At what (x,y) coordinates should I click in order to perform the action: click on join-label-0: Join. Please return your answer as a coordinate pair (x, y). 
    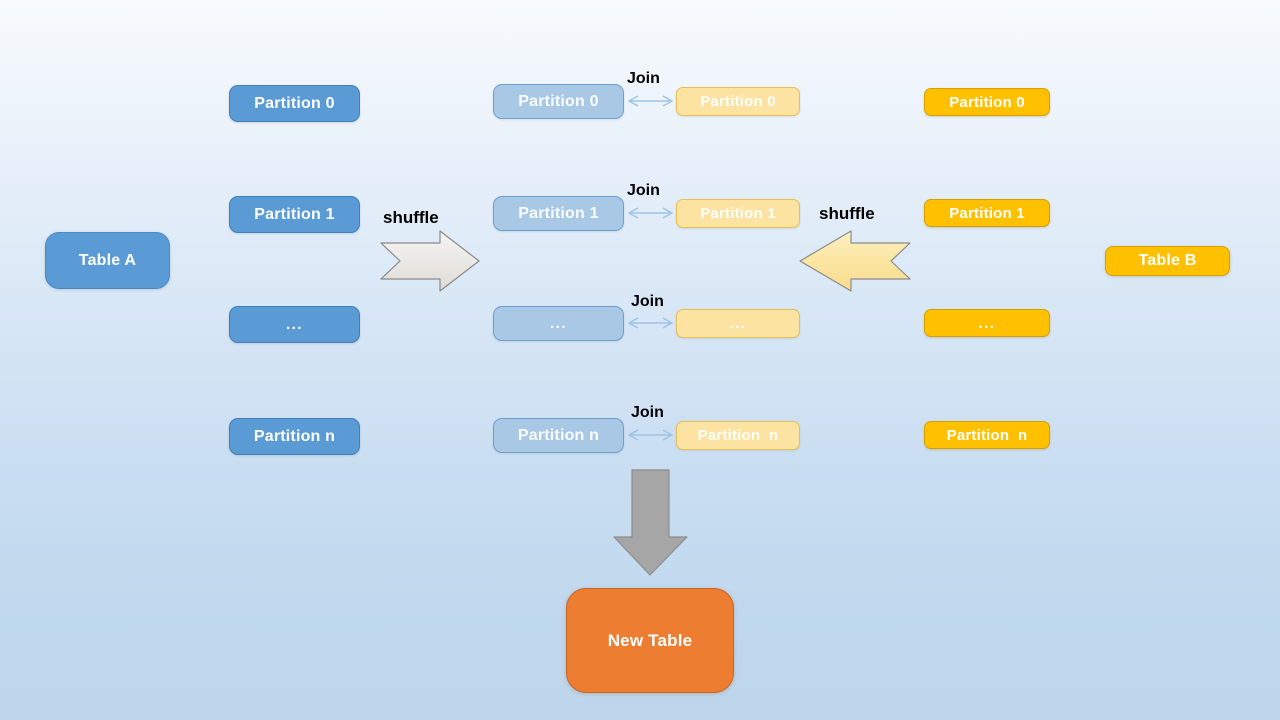
    Looking at the image, I should click on (643, 78).